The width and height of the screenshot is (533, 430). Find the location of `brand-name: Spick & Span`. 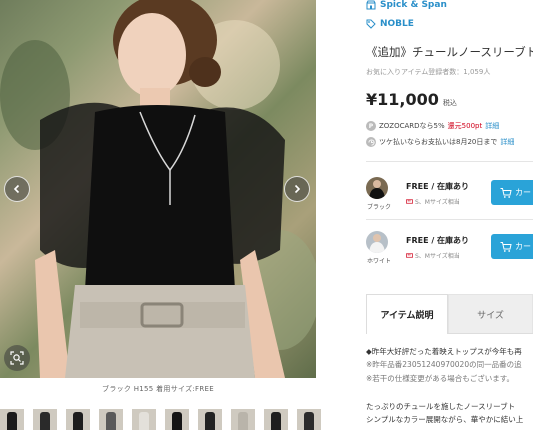

brand-name: Spick & Span is located at coordinates (413, 5).